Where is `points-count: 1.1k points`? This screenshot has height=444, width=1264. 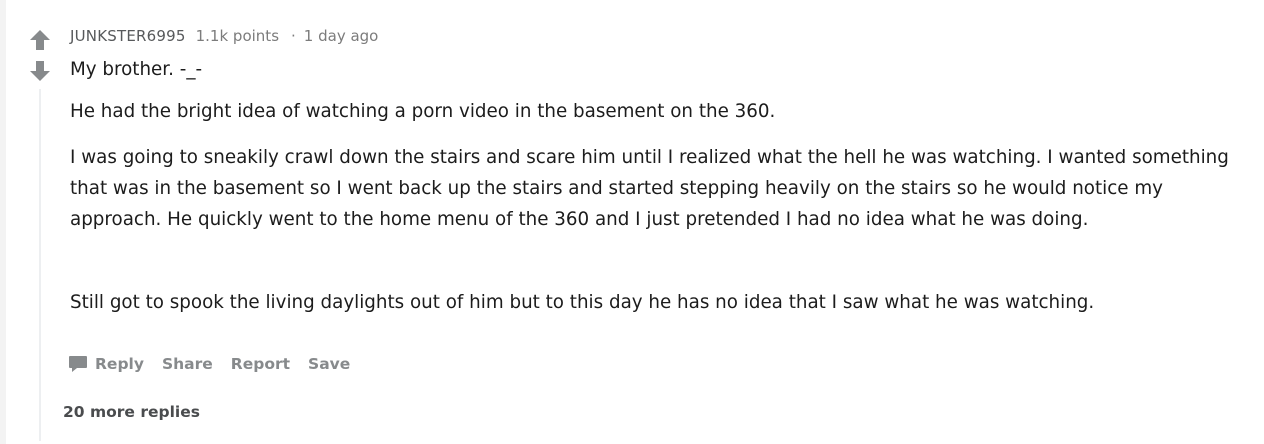
points-count: 1.1k points is located at coordinates (237, 36).